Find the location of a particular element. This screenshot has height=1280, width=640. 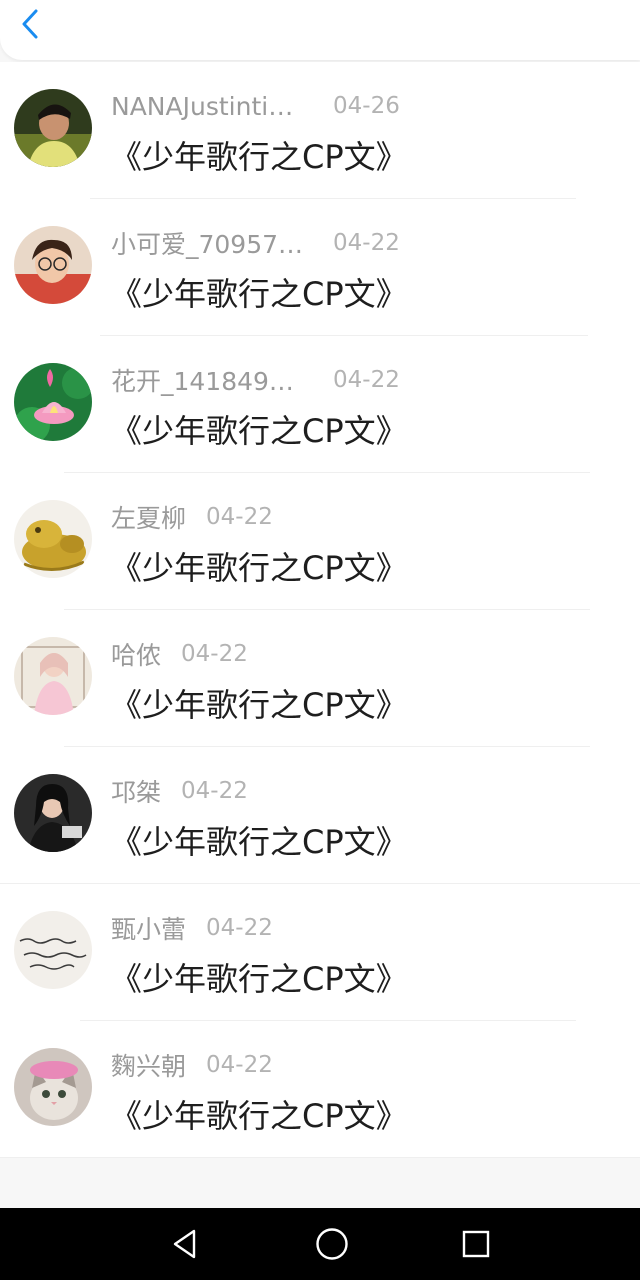

square-recents-icon is located at coordinates (476, 1244).